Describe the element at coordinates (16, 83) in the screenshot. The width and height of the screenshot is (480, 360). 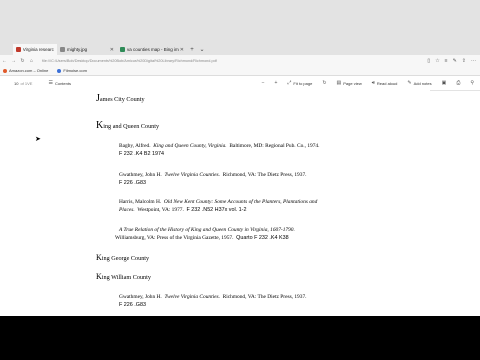
I see `page-number: 10` at that location.